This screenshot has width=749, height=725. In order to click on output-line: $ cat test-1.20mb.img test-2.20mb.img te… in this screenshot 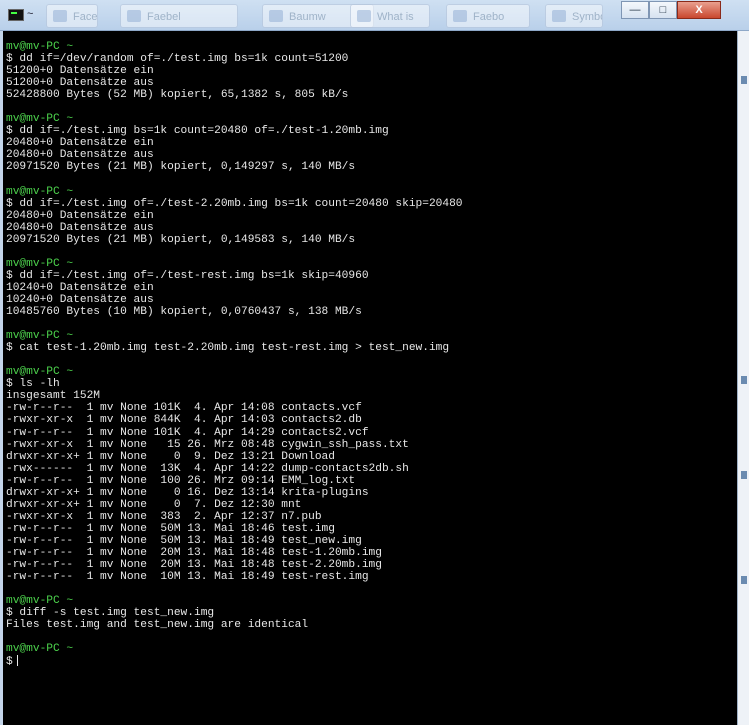, I will do `click(228, 348)`.